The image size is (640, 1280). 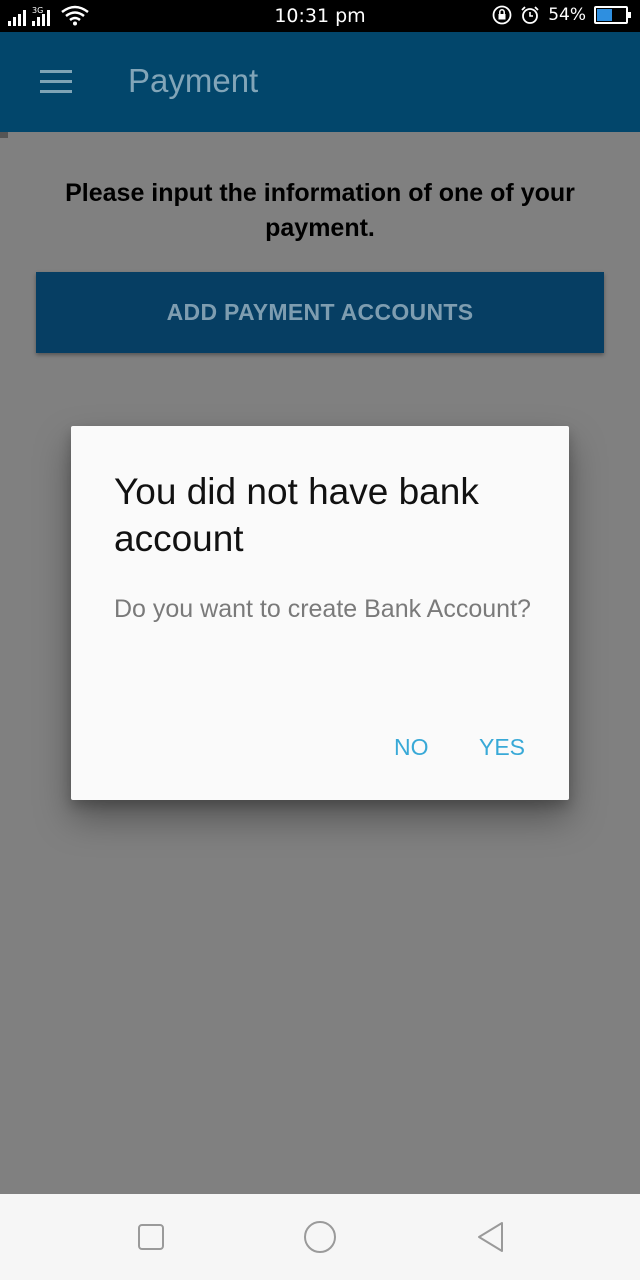 What do you see at coordinates (502, 747) in the screenshot?
I see `dialog-yes-button: YES` at bounding box center [502, 747].